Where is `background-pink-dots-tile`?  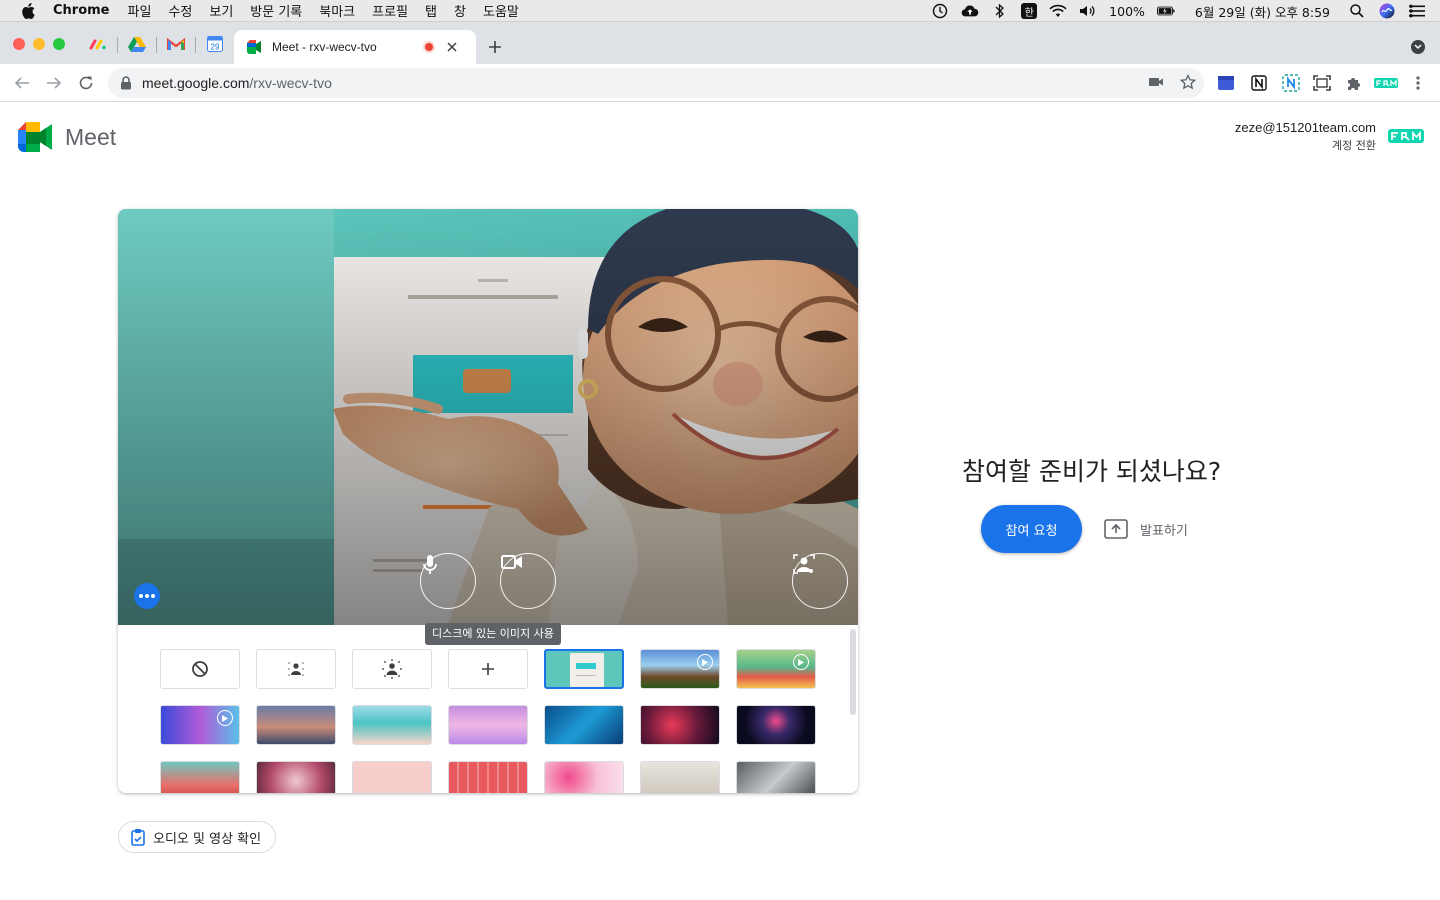
background-pink-dots-tile is located at coordinates (392, 777).